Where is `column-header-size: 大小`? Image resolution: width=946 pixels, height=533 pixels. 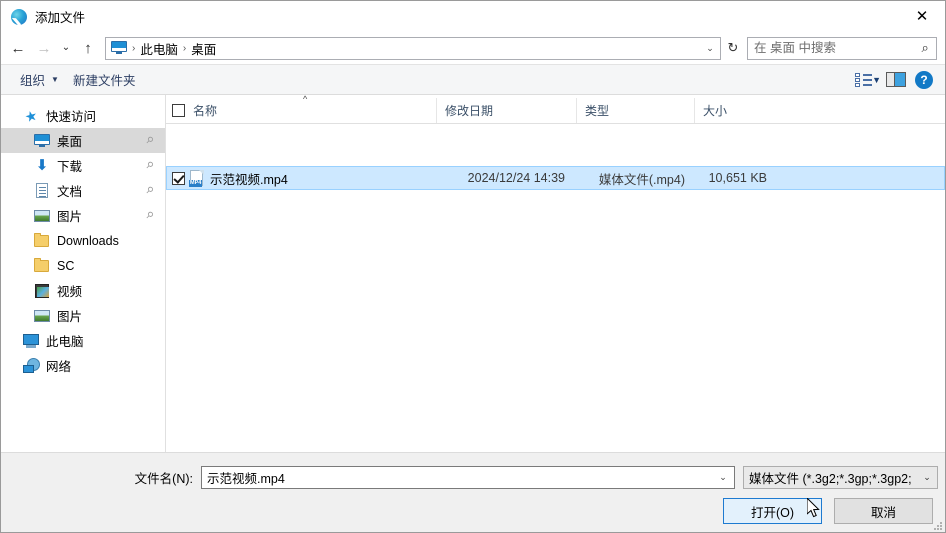
column-header-size: 大小 is located at coordinates (734, 110).